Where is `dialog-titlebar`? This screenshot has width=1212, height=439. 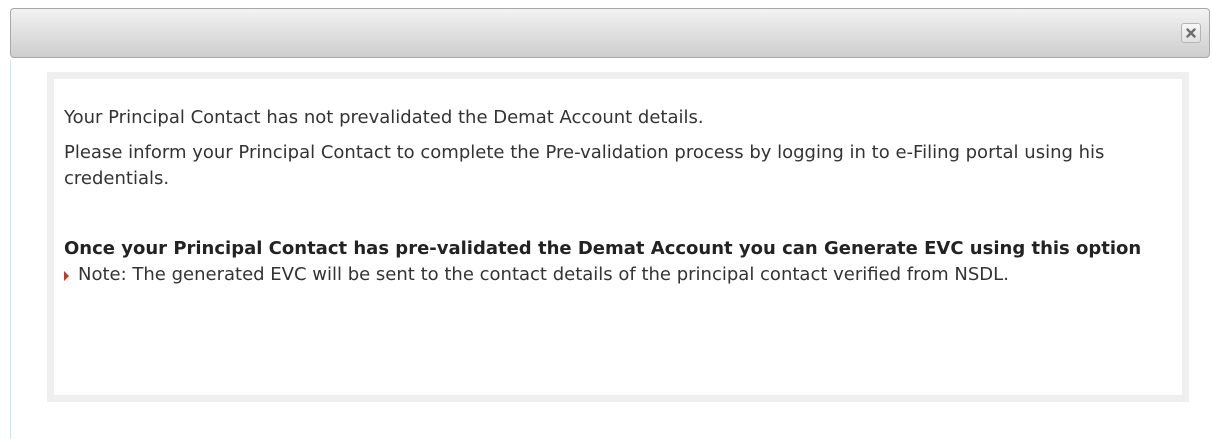 dialog-titlebar is located at coordinates (610, 33).